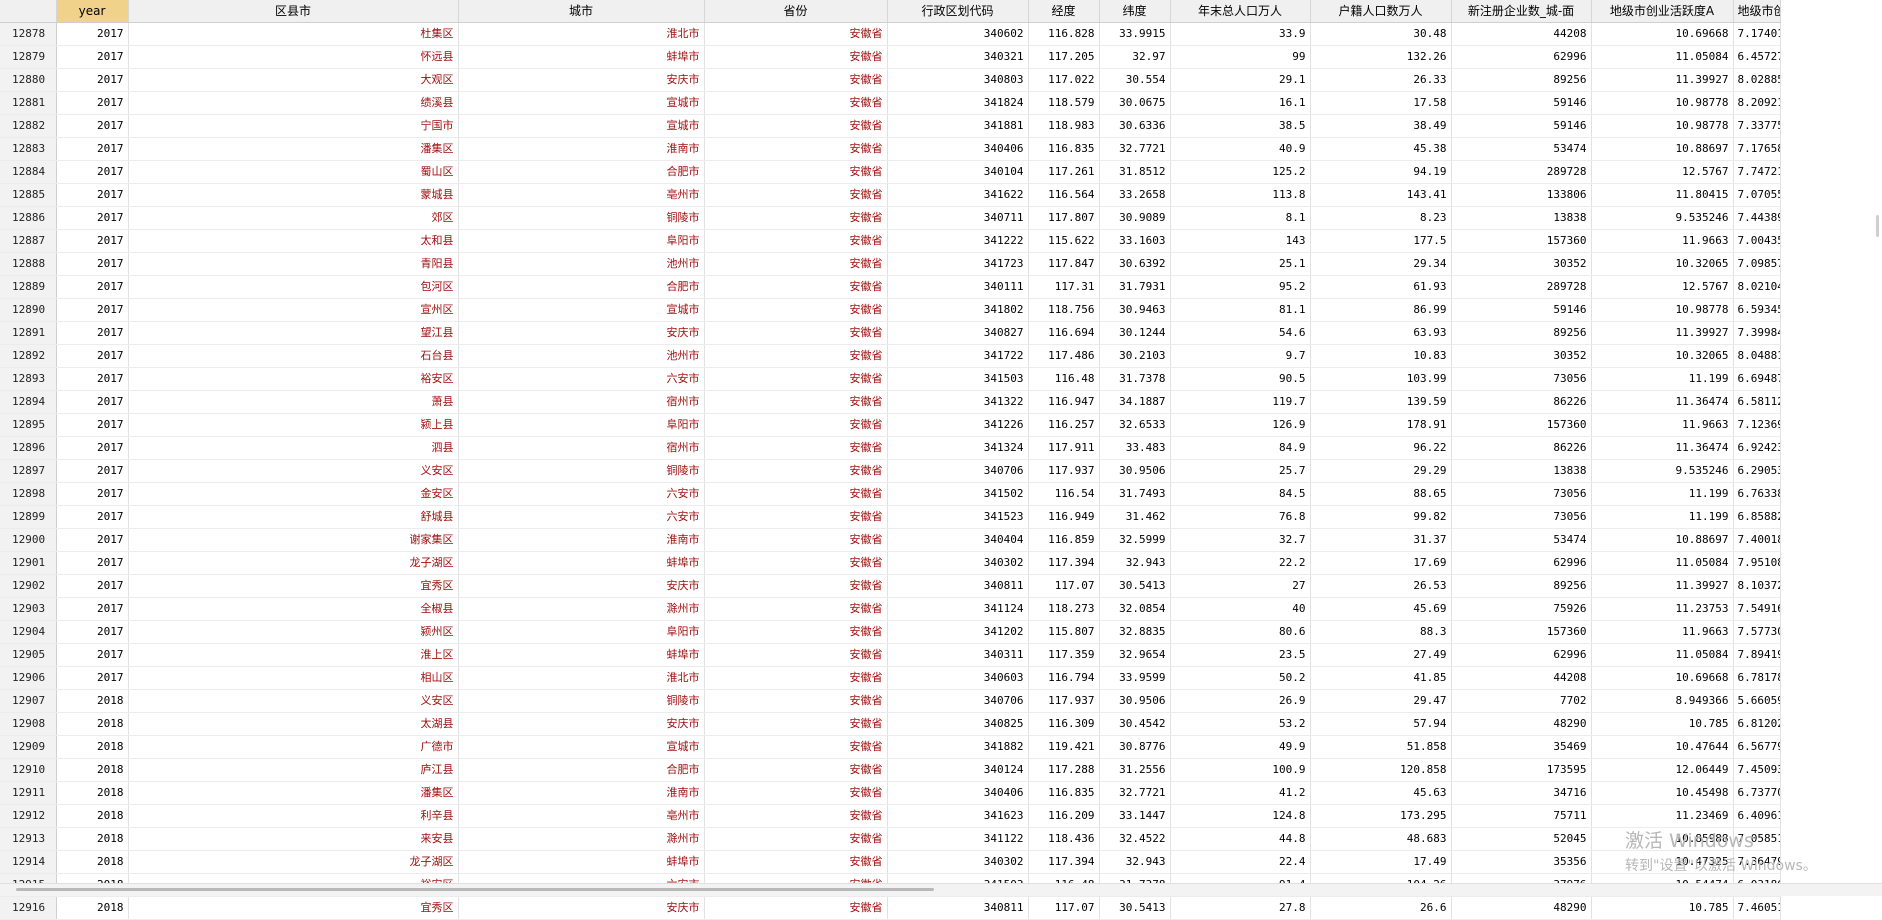  Describe the element at coordinates (1381, 310) in the screenshot. I see `registered-population-cell: 86.99` at that location.